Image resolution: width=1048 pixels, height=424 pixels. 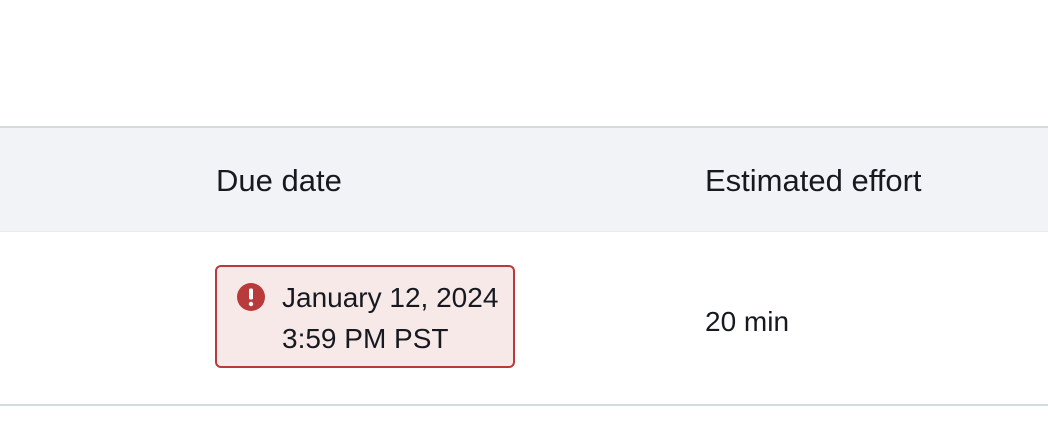 I want to click on due-date-value: January 12, 2024, so click(x=390, y=297).